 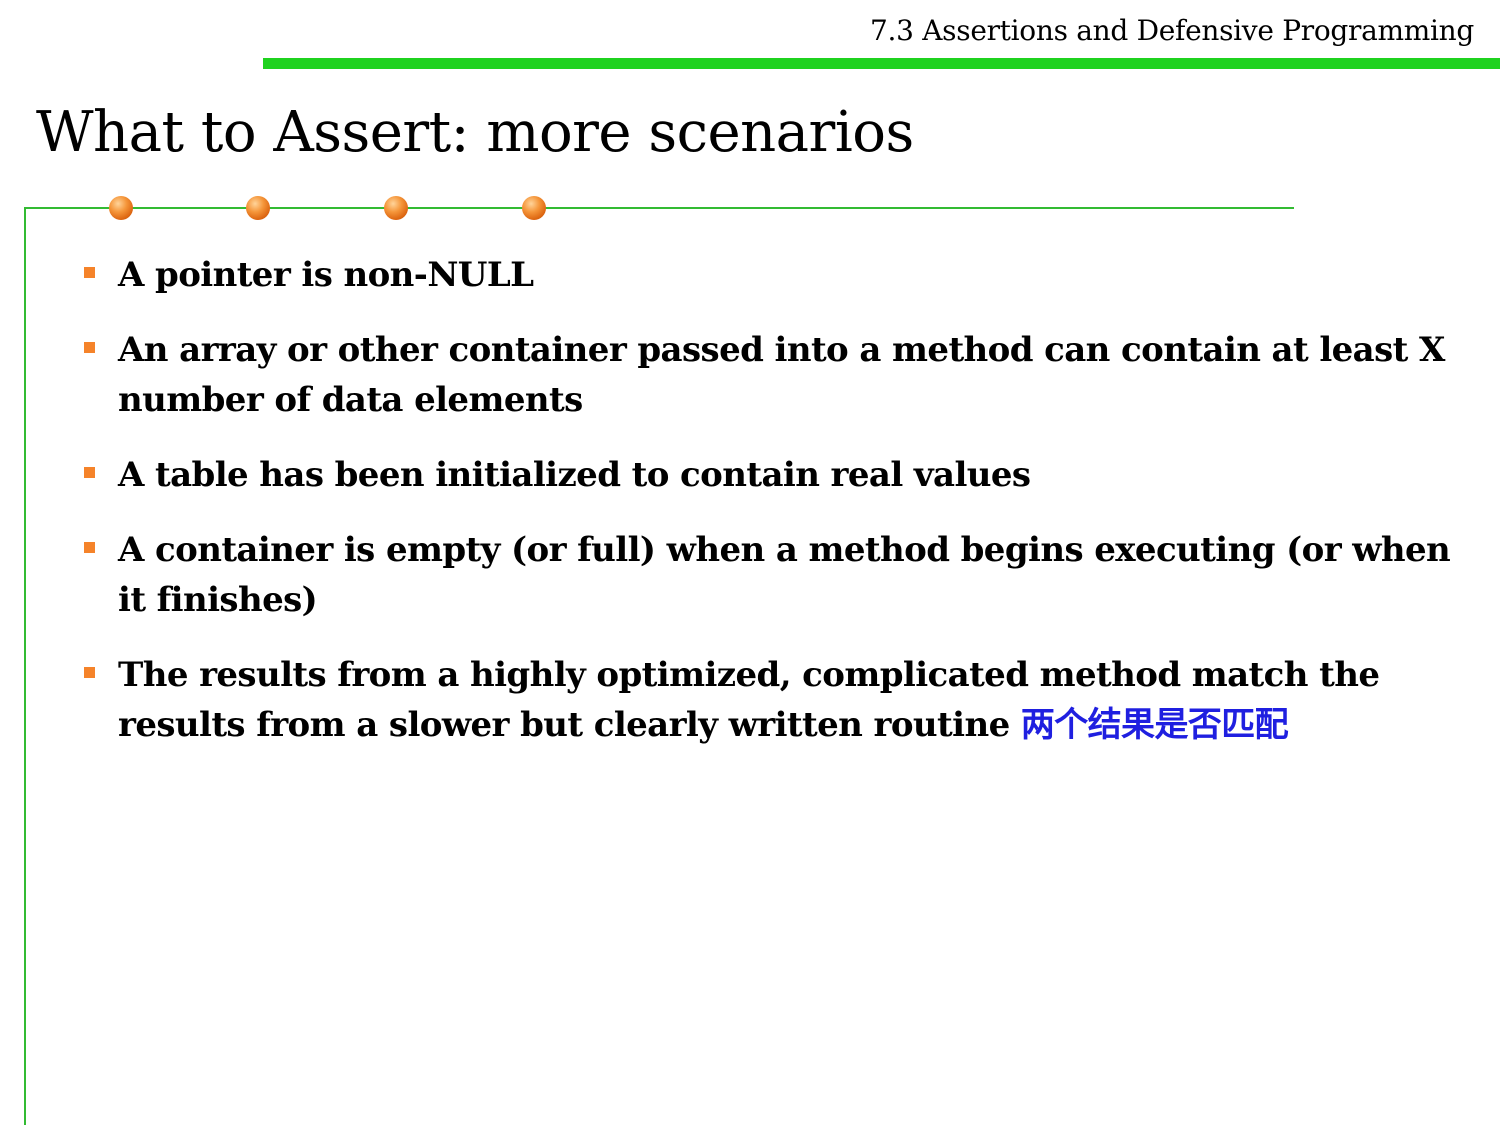 I want to click on bullet-item: A pointer is non-NULL, so click(x=772, y=275).